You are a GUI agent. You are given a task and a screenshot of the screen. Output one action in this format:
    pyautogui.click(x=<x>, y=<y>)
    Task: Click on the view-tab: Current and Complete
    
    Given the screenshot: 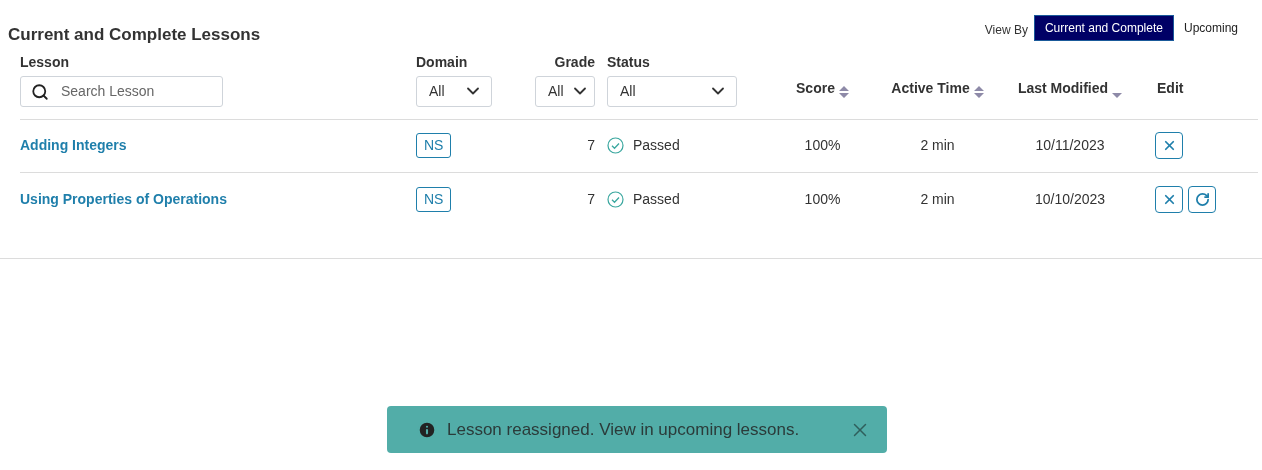 What is the action you would take?
    pyautogui.click(x=1103, y=27)
    